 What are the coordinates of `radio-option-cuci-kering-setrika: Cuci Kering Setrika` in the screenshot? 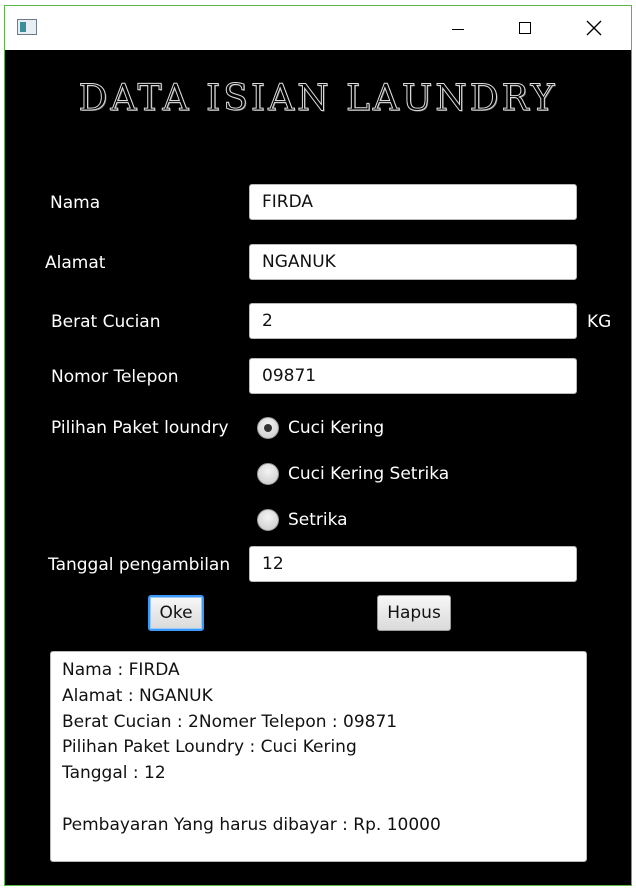 It's located at (353, 474).